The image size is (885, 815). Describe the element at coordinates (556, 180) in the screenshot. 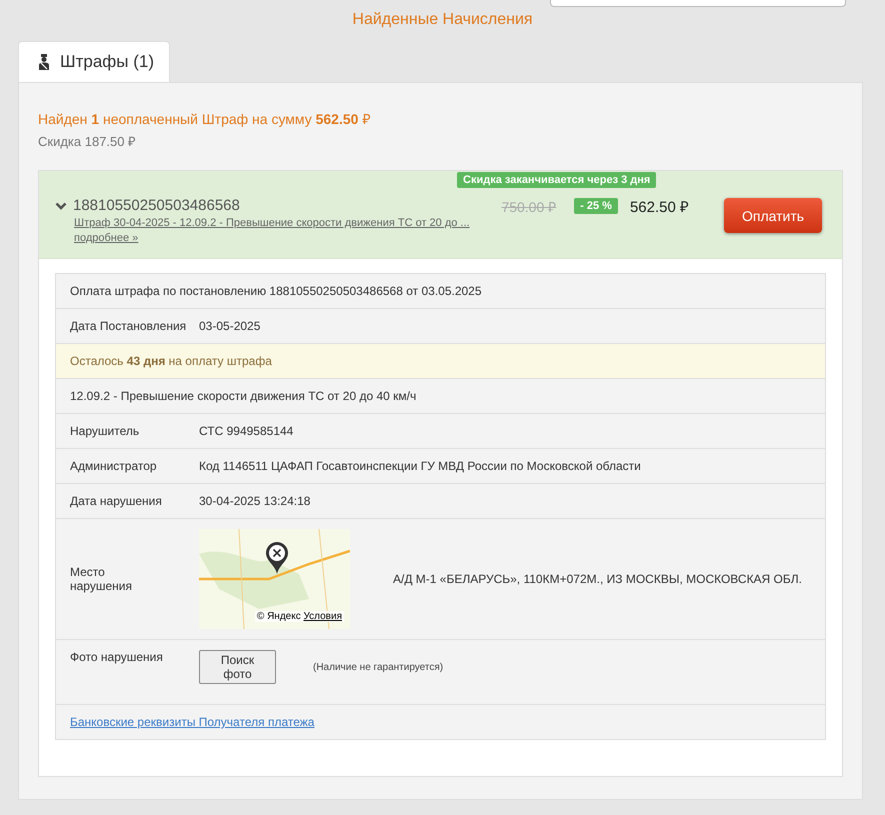

I see `discount-deadline-badge: Скидка заканчивается через 3 дня` at that location.